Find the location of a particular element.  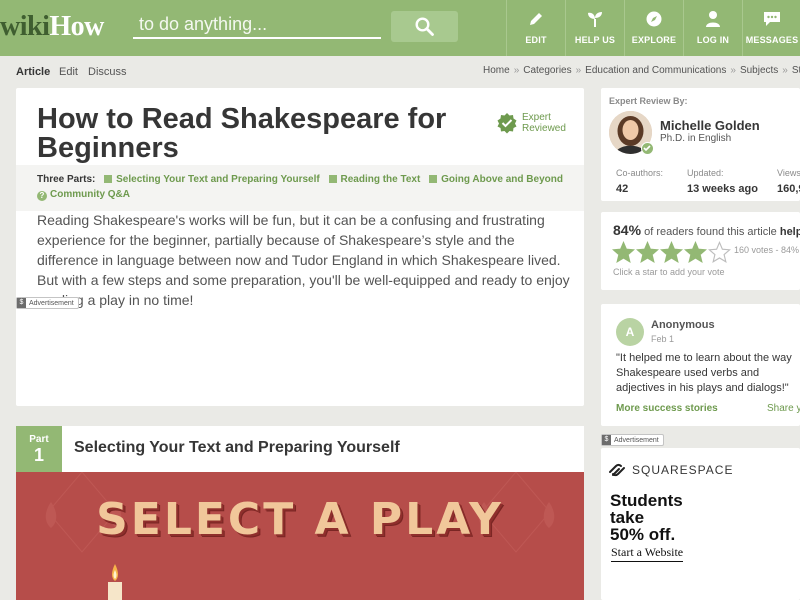

nav-help-us: HELP US is located at coordinates (594, 28).